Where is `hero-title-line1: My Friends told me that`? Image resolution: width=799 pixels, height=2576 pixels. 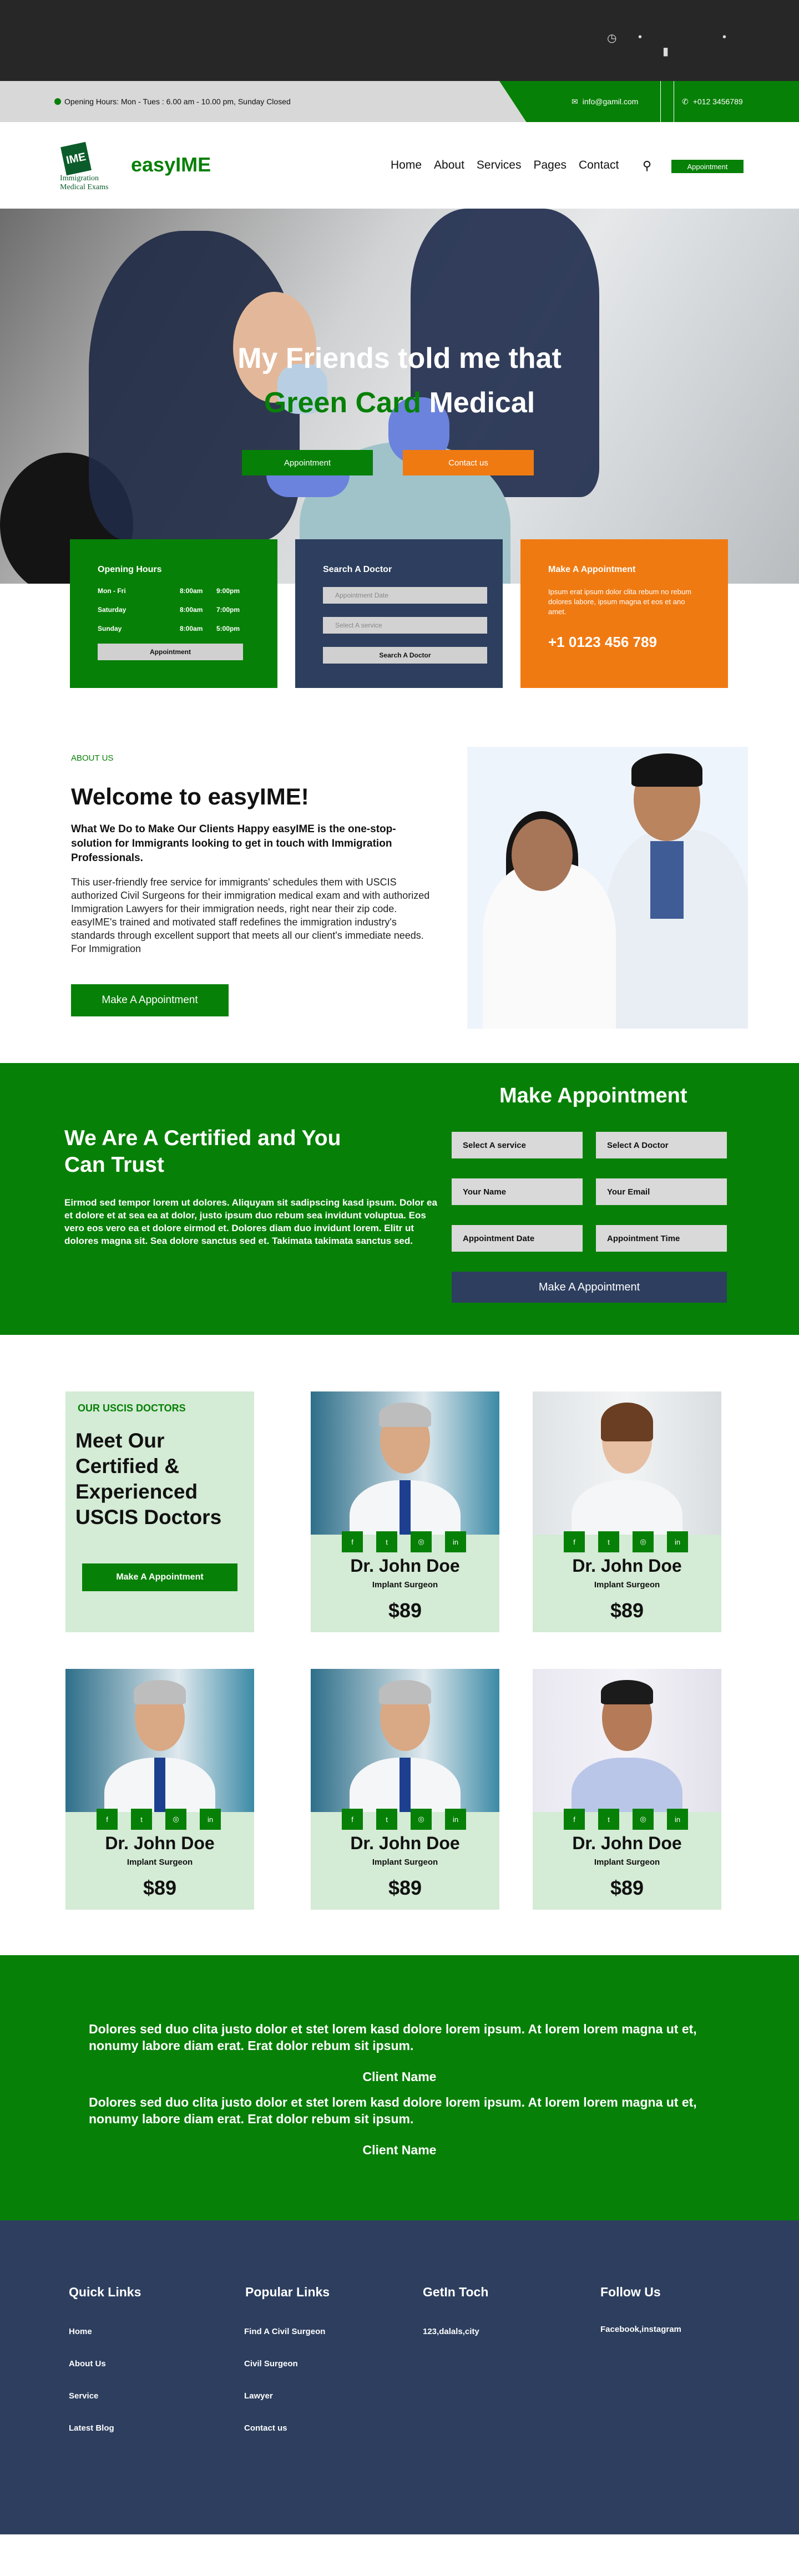 hero-title-line1: My Friends told me that is located at coordinates (399, 358).